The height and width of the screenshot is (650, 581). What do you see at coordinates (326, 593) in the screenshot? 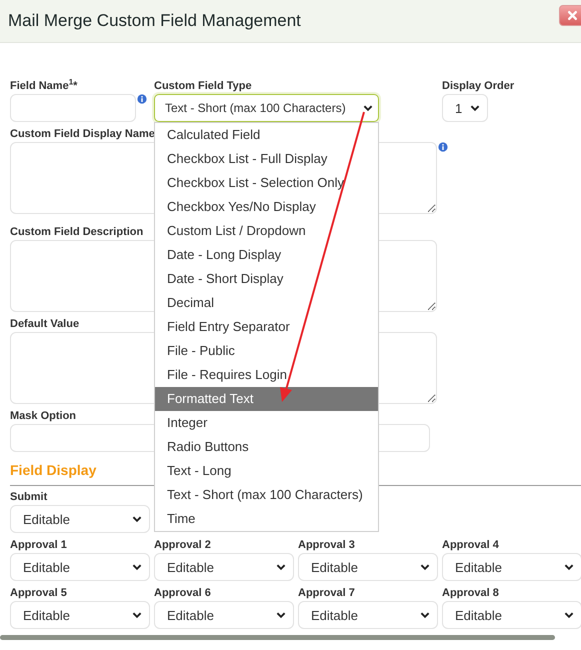
I see `field-label: Approval 7` at bounding box center [326, 593].